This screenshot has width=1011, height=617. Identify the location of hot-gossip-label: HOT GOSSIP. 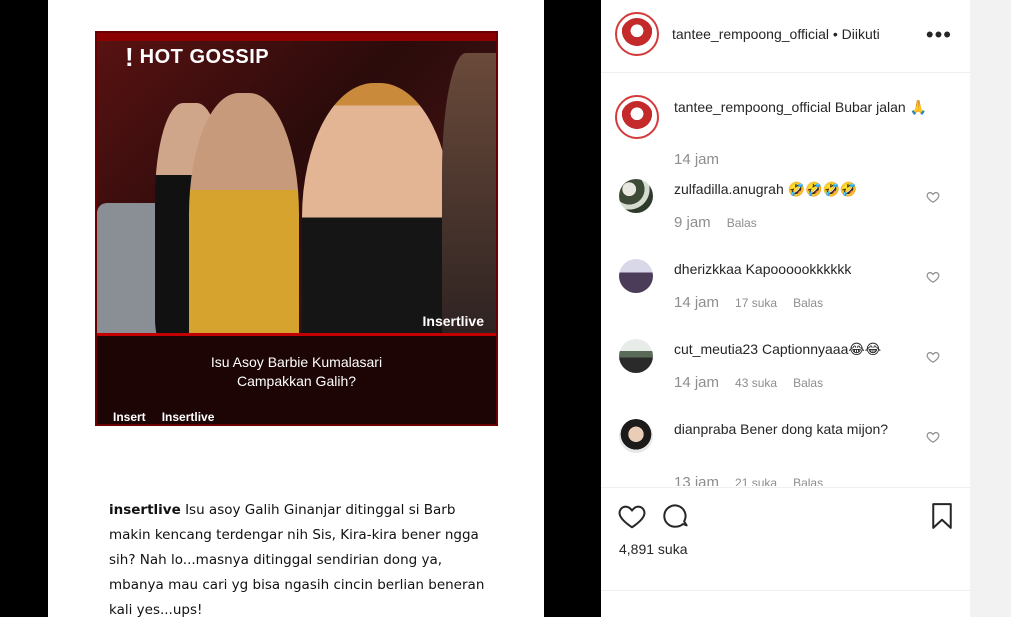
(204, 56).